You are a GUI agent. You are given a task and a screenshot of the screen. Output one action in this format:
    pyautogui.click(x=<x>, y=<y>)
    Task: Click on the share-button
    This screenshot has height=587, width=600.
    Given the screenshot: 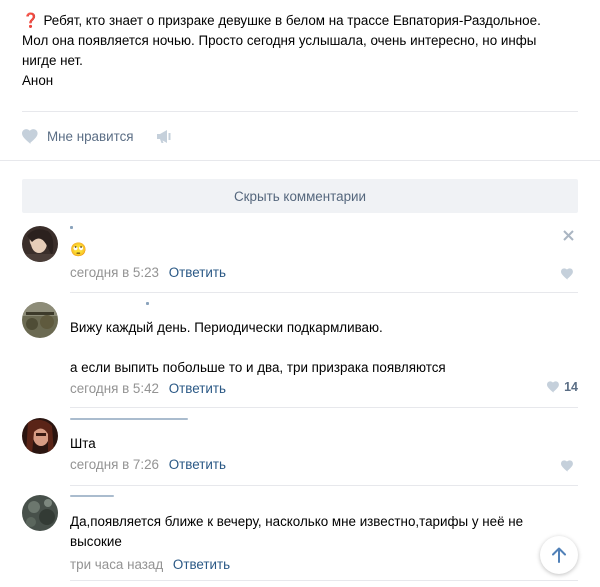 What is the action you would take?
    pyautogui.click(x=164, y=136)
    